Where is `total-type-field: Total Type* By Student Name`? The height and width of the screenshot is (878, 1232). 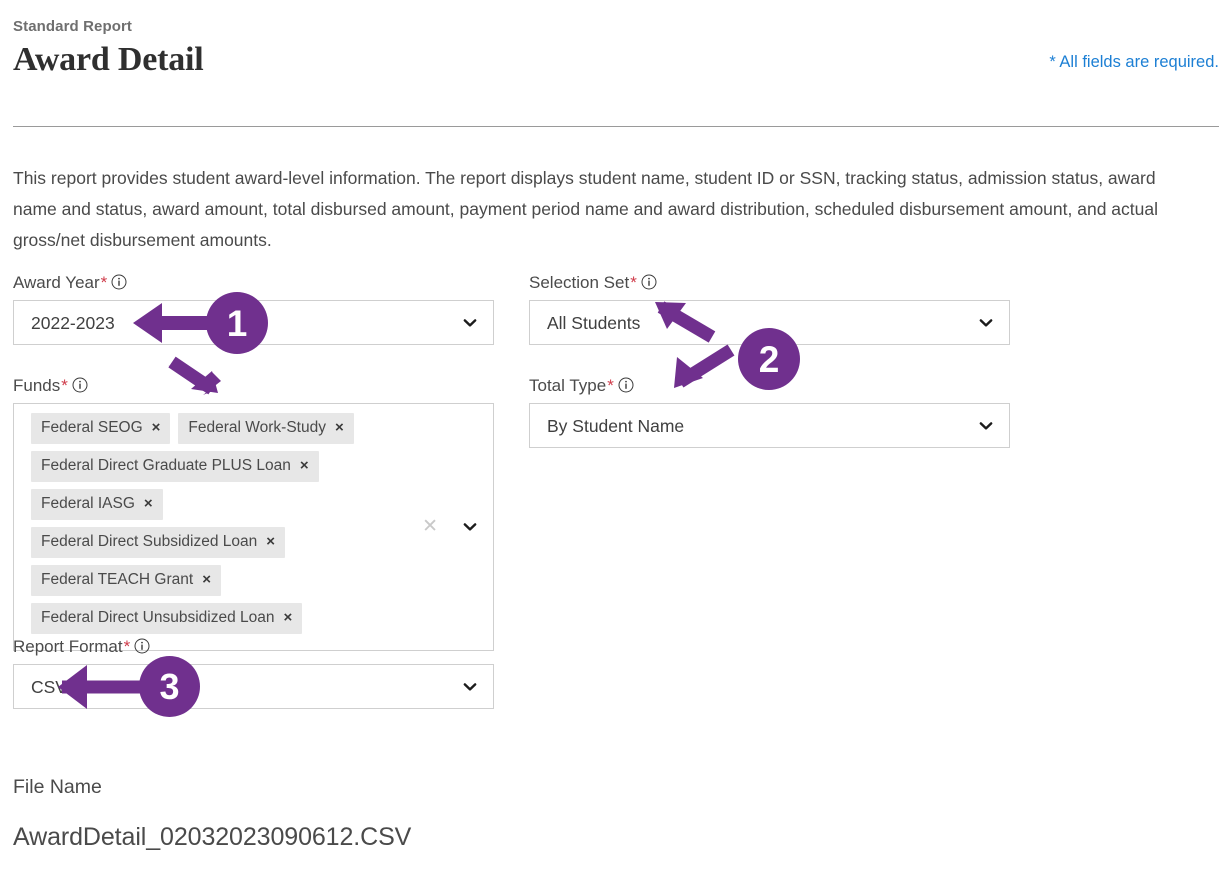 total-type-field: Total Type* By Student Name is located at coordinates (769, 412).